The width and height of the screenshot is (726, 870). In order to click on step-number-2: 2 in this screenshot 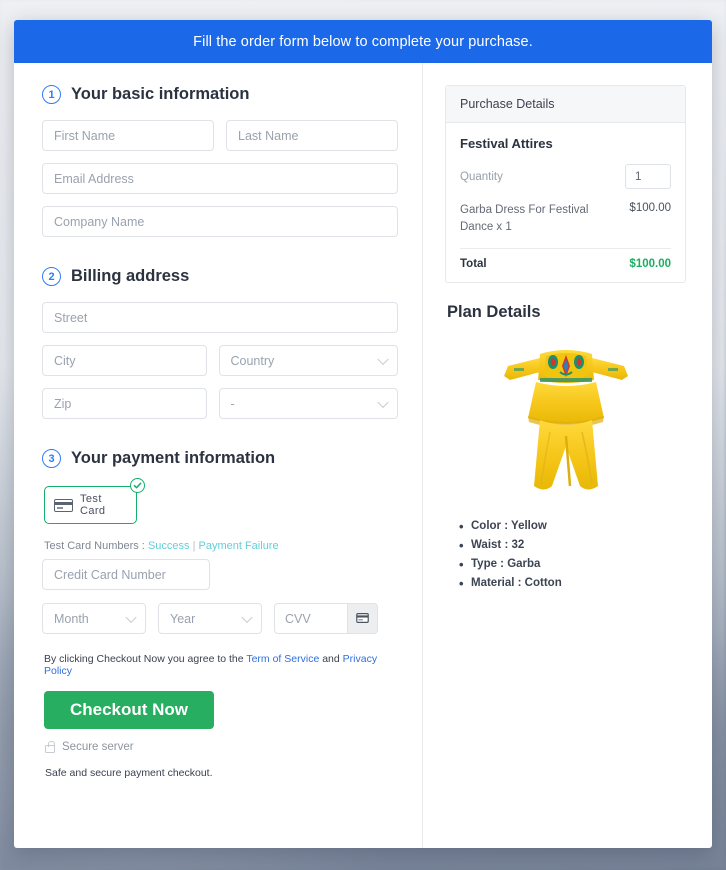, I will do `click(51, 276)`.